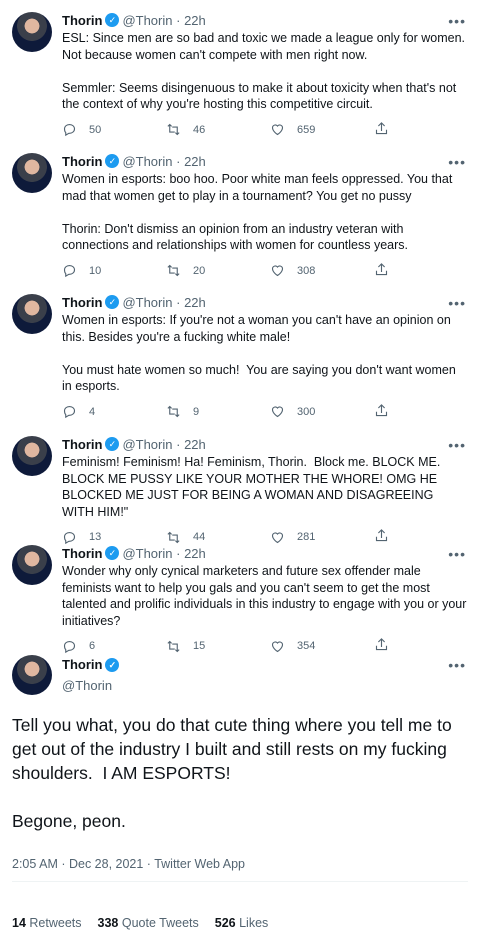  What do you see at coordinates (242, 923) in the screenshot?
I see `likes-stat: 526 Likes` at bounding box center [242, 923].